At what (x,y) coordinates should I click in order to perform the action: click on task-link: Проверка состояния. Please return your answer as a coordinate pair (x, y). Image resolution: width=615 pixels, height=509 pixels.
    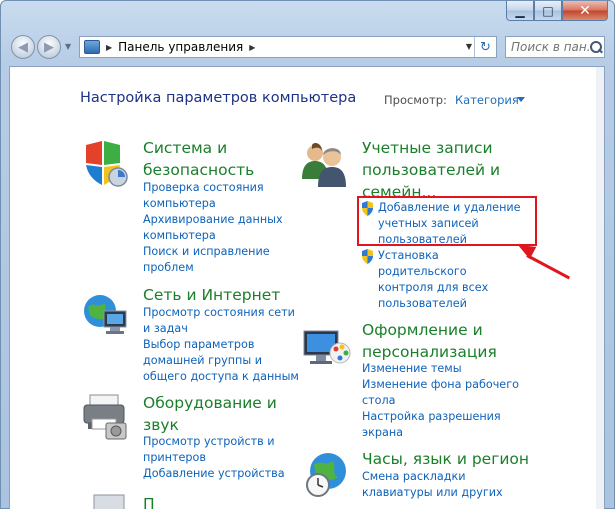
    Looking at the image, I should click on (213, 188).